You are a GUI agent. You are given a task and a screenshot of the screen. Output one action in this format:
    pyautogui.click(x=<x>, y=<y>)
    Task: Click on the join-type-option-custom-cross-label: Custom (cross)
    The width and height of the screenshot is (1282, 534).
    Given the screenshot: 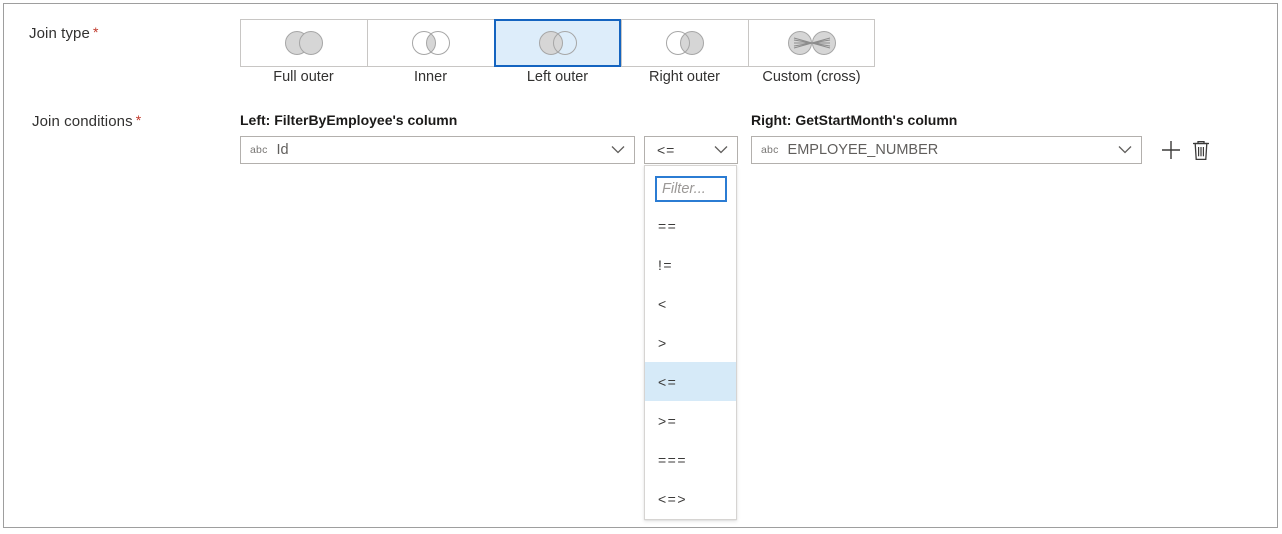 What is the action you would take?
    pyautogui.click(x=811, y=77)
    